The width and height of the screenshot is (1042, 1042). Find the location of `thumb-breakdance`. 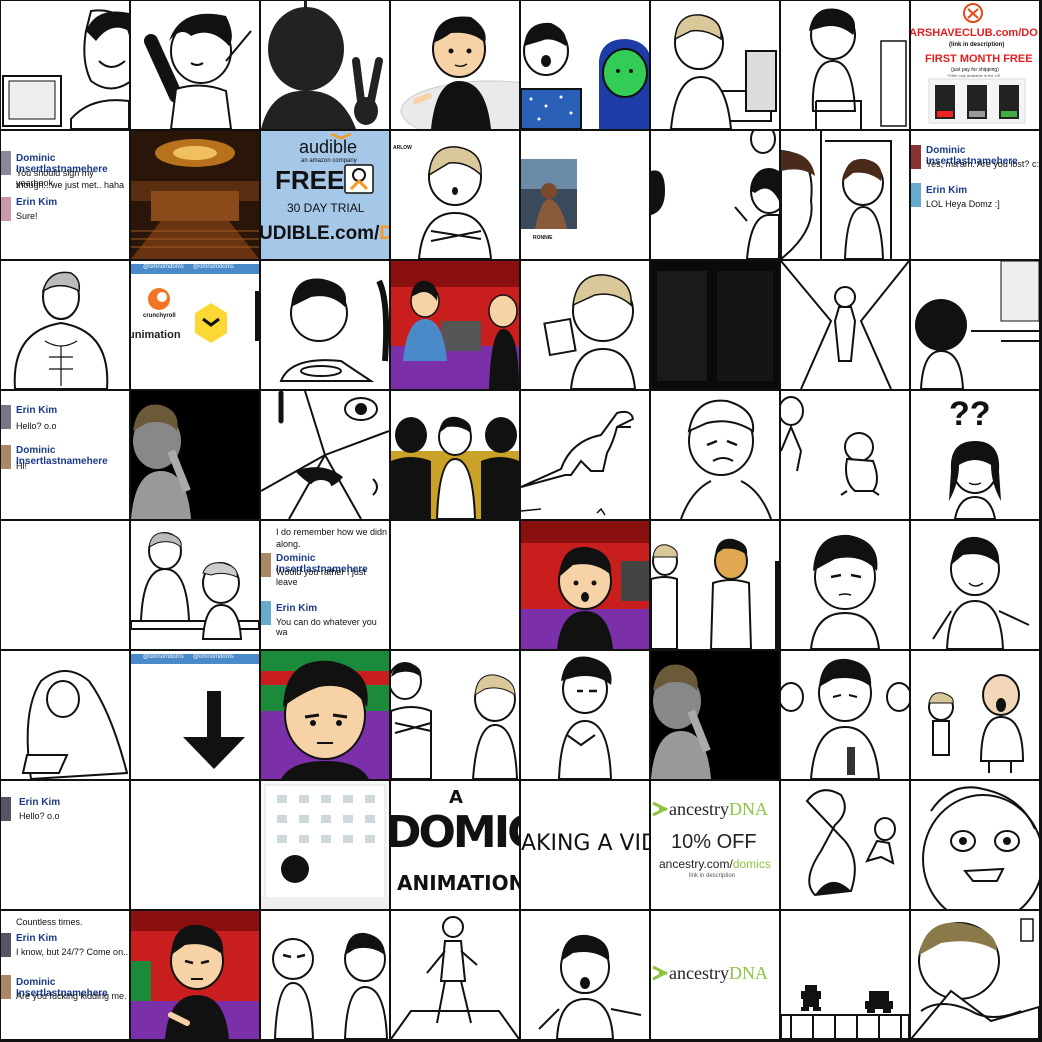

thumb-breakdance is located at coordinates (845, 845).